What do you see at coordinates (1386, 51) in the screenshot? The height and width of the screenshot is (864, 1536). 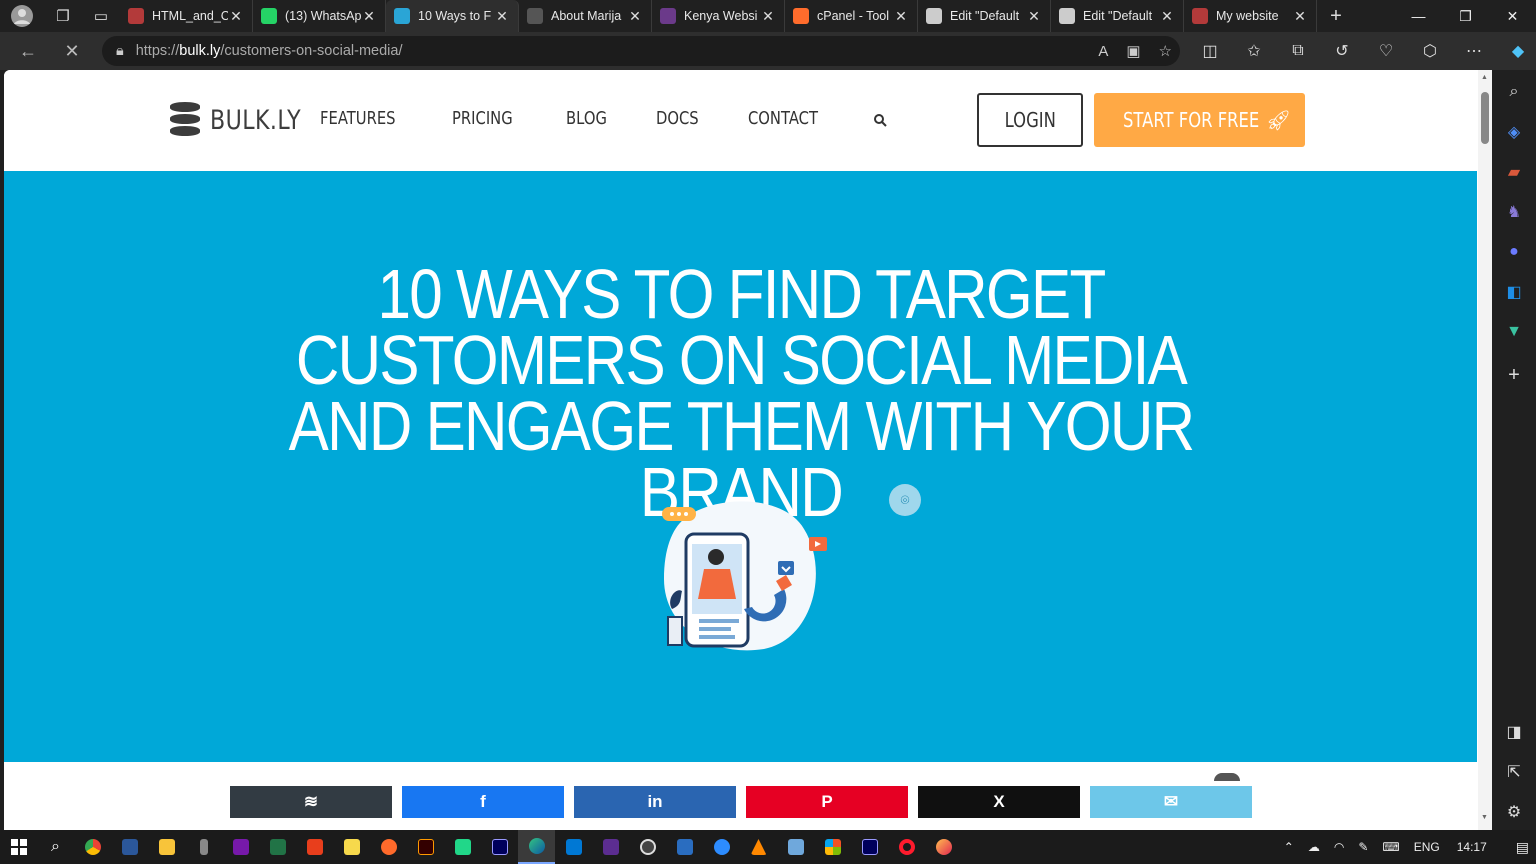 I see `browser-essentials-icon: ♡` at bounding box center [1386, 51].